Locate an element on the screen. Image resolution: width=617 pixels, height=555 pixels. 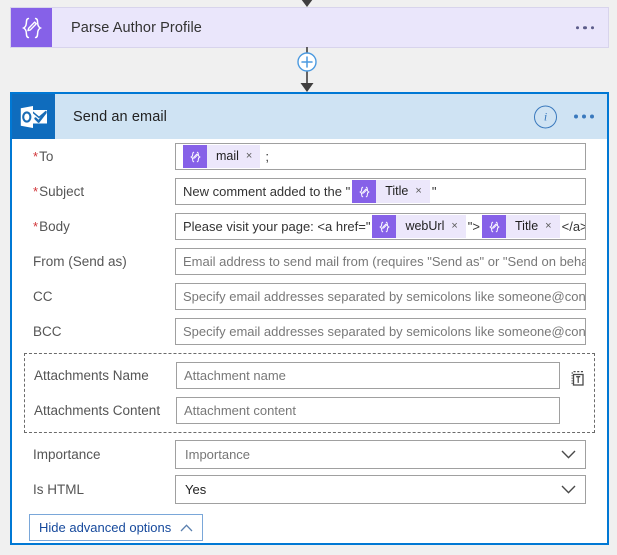
field-label-attachments-content: Attachments Content is located at coordinates (97, 410).